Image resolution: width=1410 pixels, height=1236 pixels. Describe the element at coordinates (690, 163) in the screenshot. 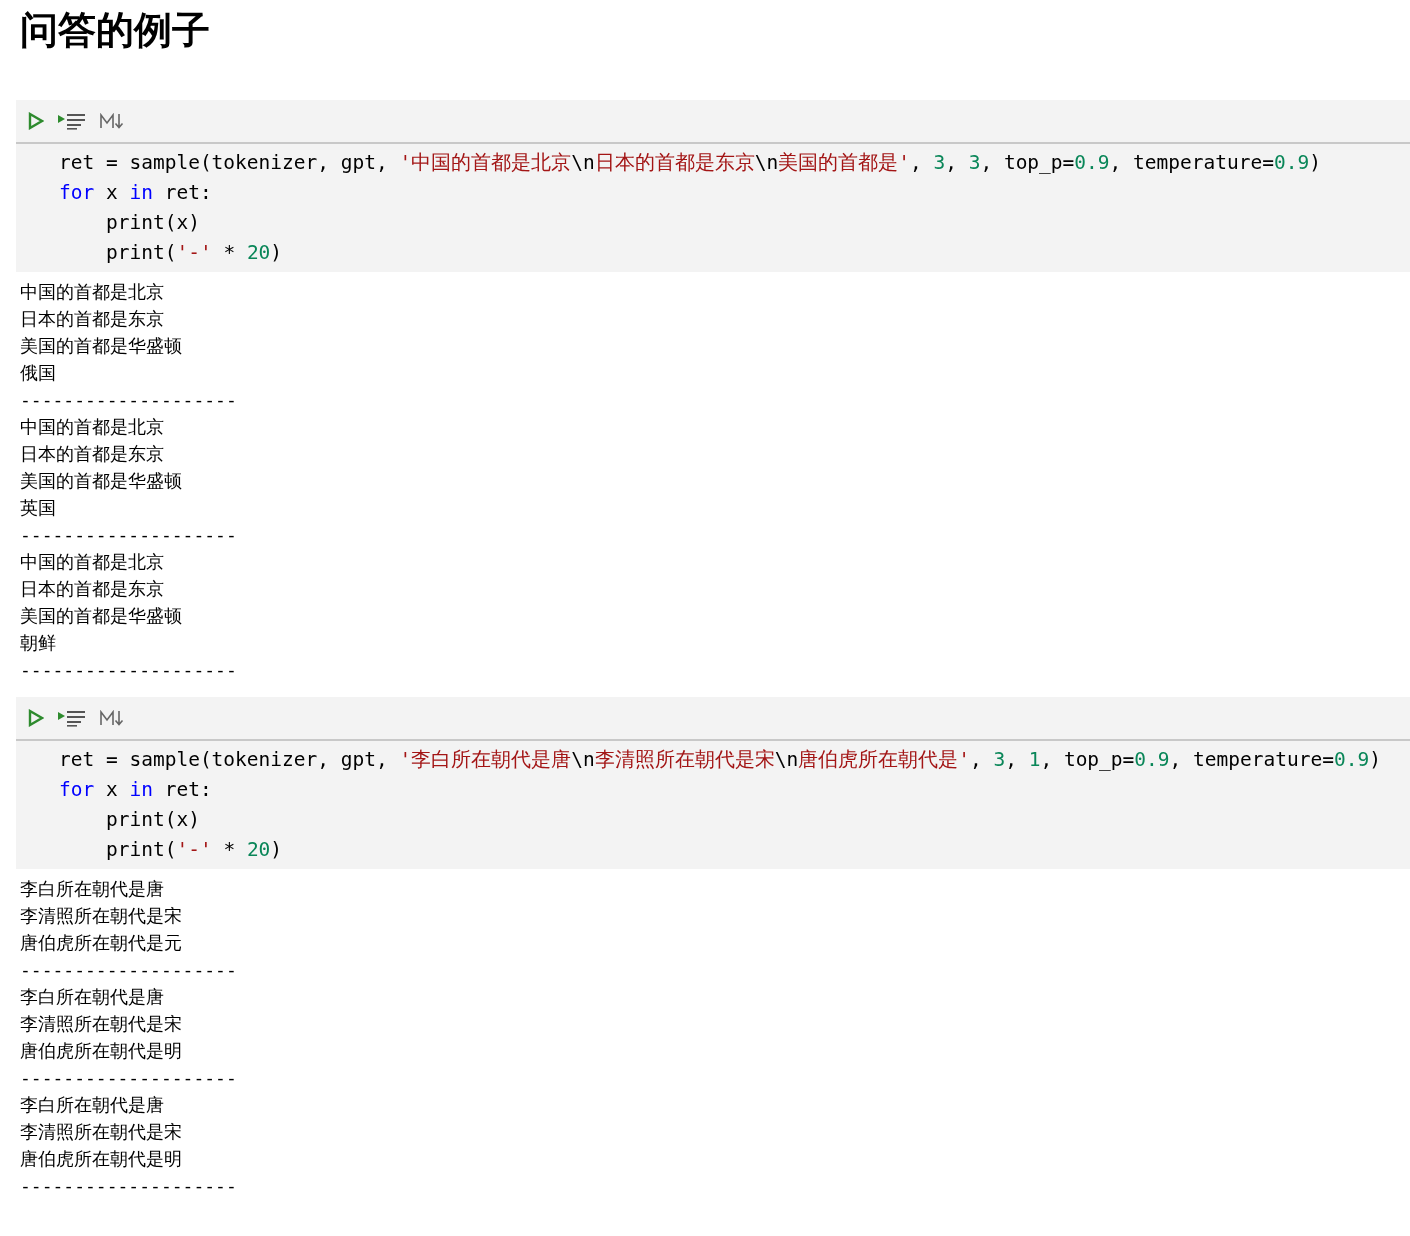

I see `code-line: ret = sample(tokenizer, gpt, '中国的首都是北京\n 日本的首都是东京\n美国的首都是', 3, 3, top_p=0.9, temperature=0.9)` at that location.